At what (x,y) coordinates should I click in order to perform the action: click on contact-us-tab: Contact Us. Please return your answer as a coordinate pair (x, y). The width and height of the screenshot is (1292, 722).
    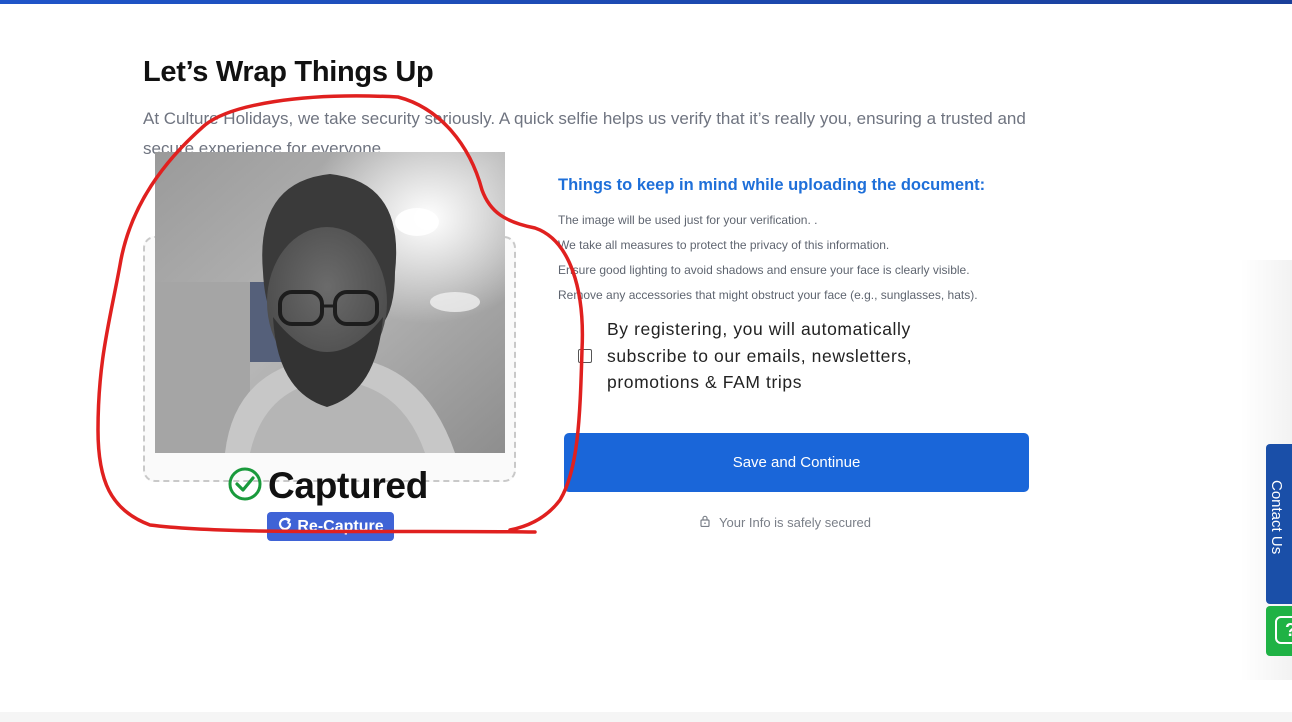
    Looking at the image, I should click on (1279, 524).